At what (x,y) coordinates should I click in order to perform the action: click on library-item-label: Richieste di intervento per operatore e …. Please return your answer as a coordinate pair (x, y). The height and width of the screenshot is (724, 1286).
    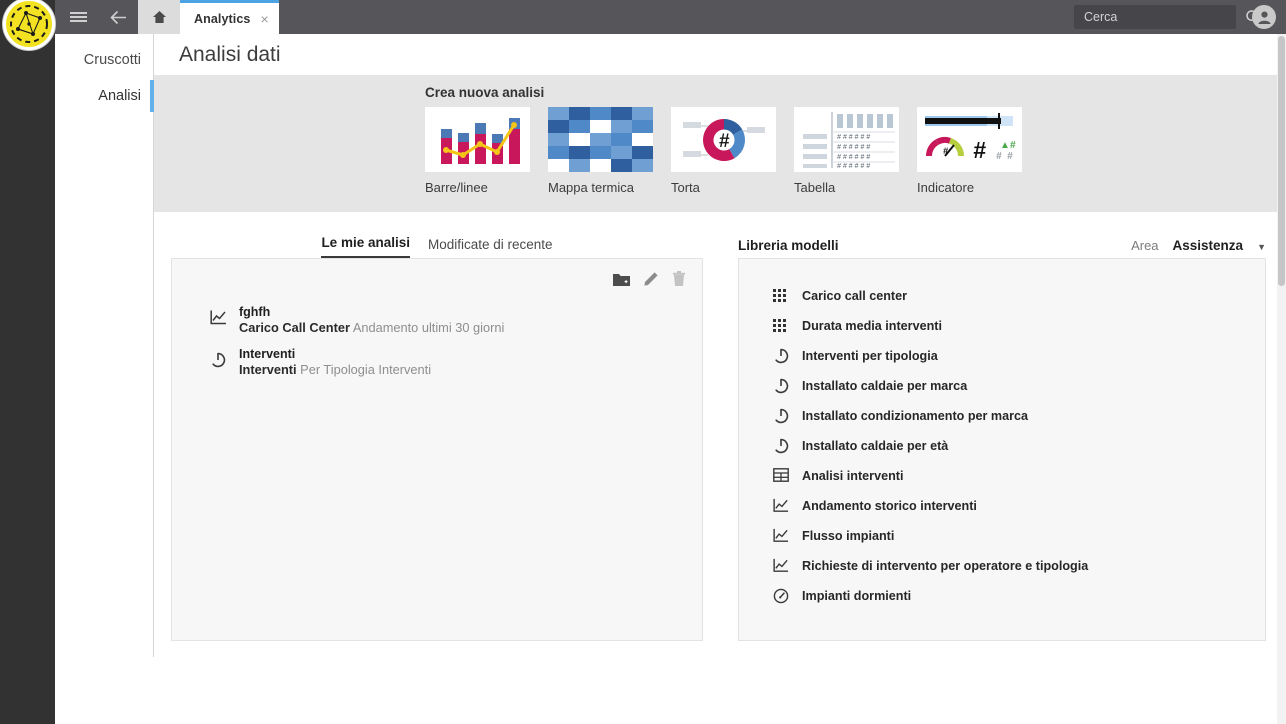
    Looking at the image, I should click on (945, 566).